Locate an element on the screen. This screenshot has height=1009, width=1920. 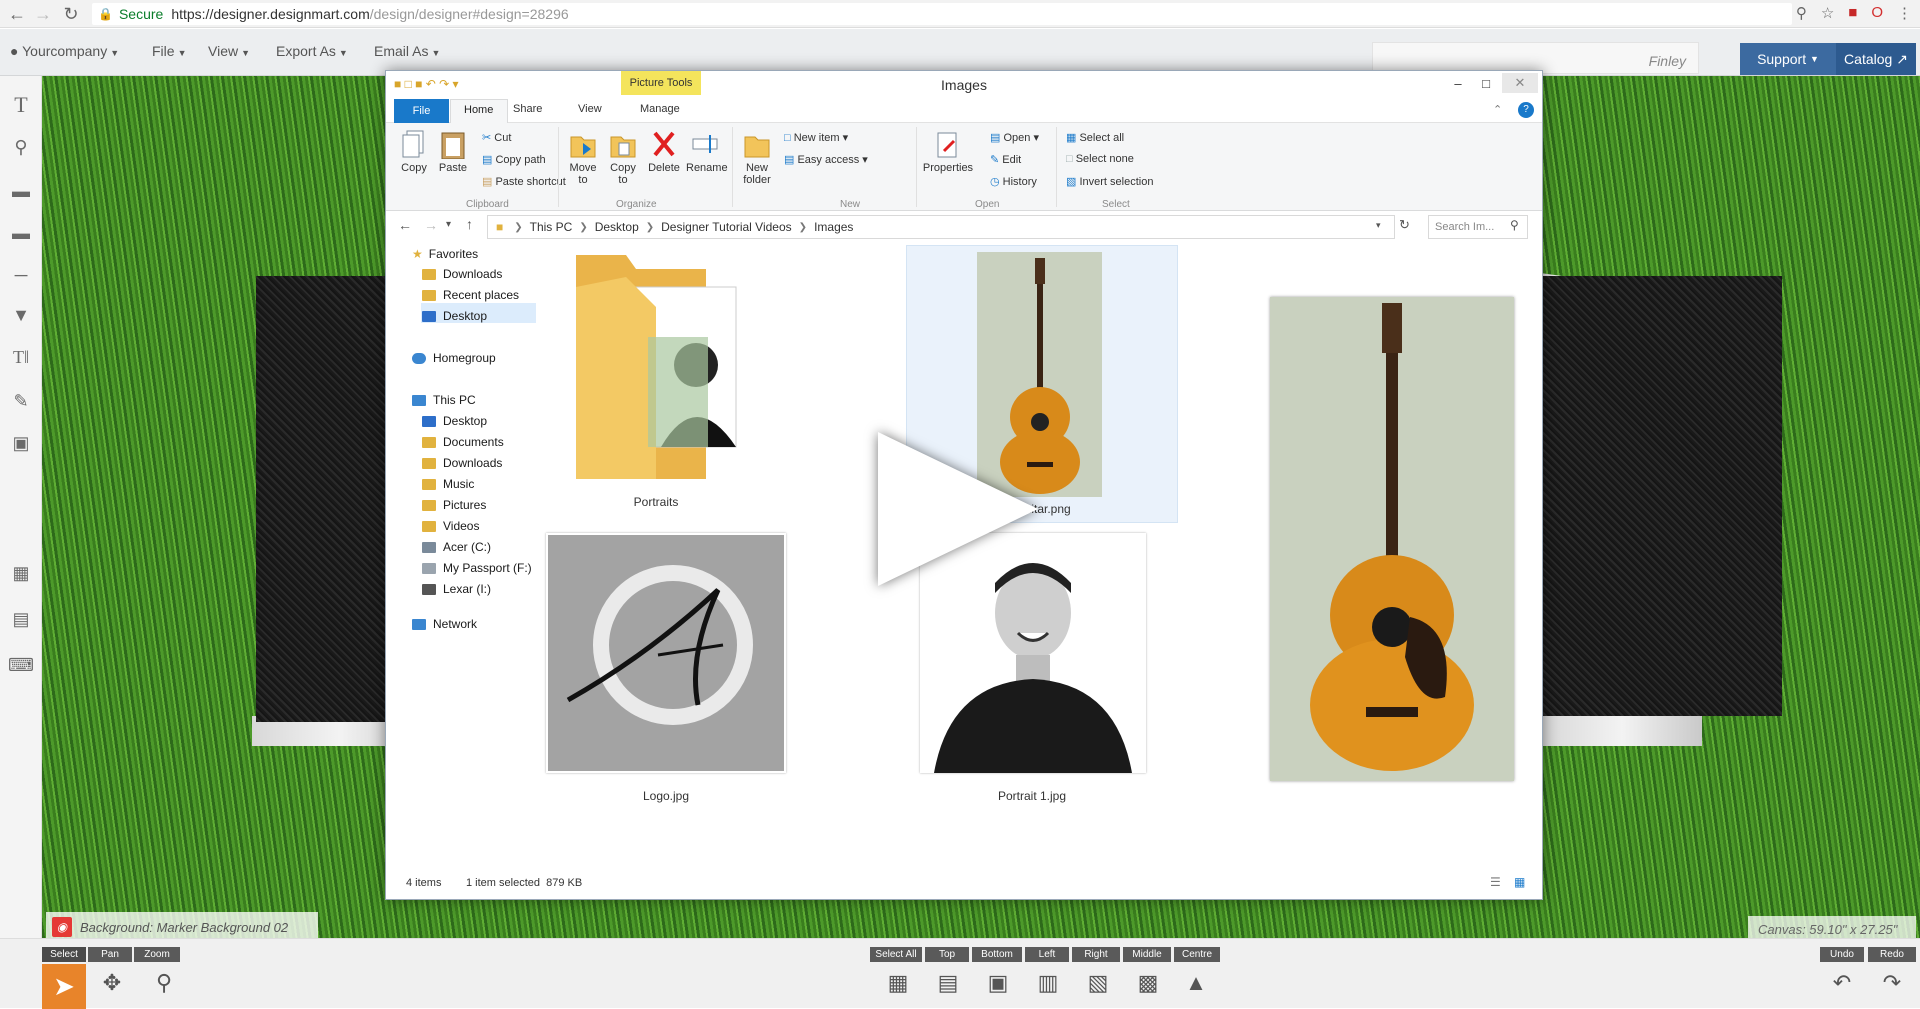
pan-move-icon: ✥ is located at coordinates (112, 983).